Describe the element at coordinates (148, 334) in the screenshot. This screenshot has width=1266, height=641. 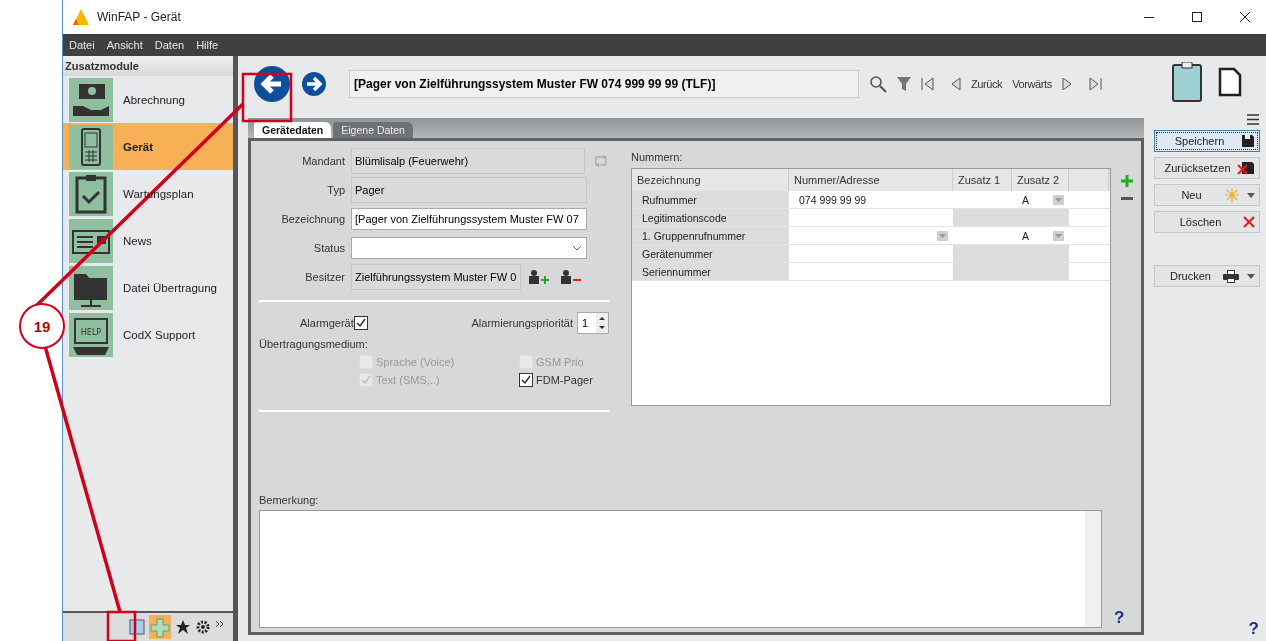
I see `sidebar-item: HELP CodX Support` at that location.